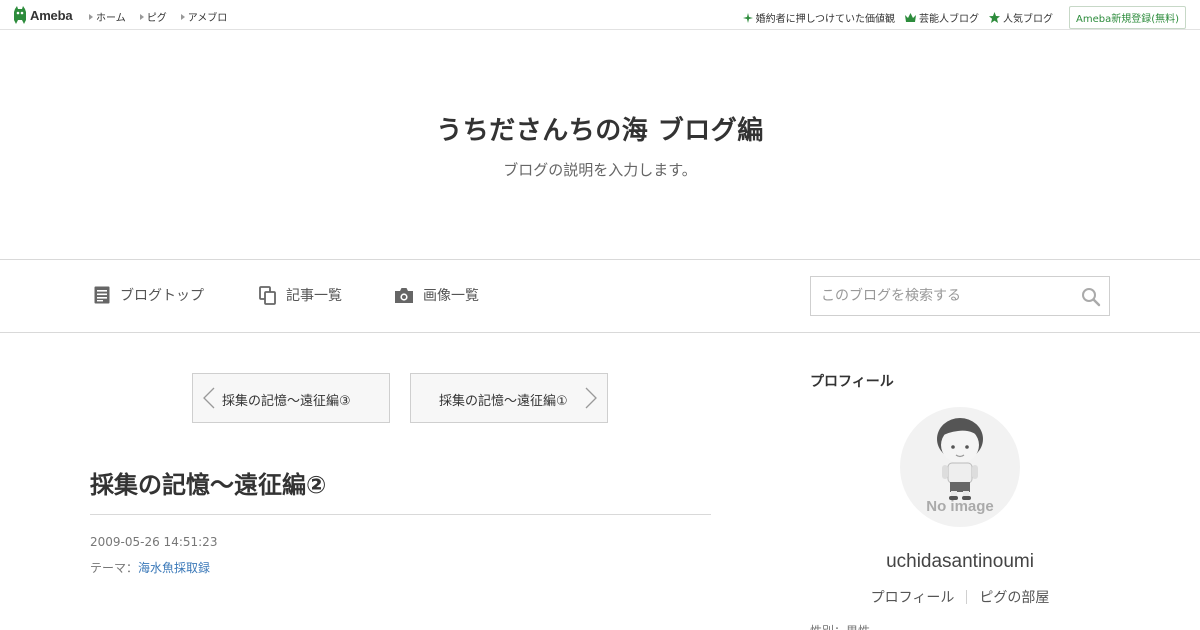 The image size is (1200, 630). I want to click on chevron-left-icon, so click(209, 398).